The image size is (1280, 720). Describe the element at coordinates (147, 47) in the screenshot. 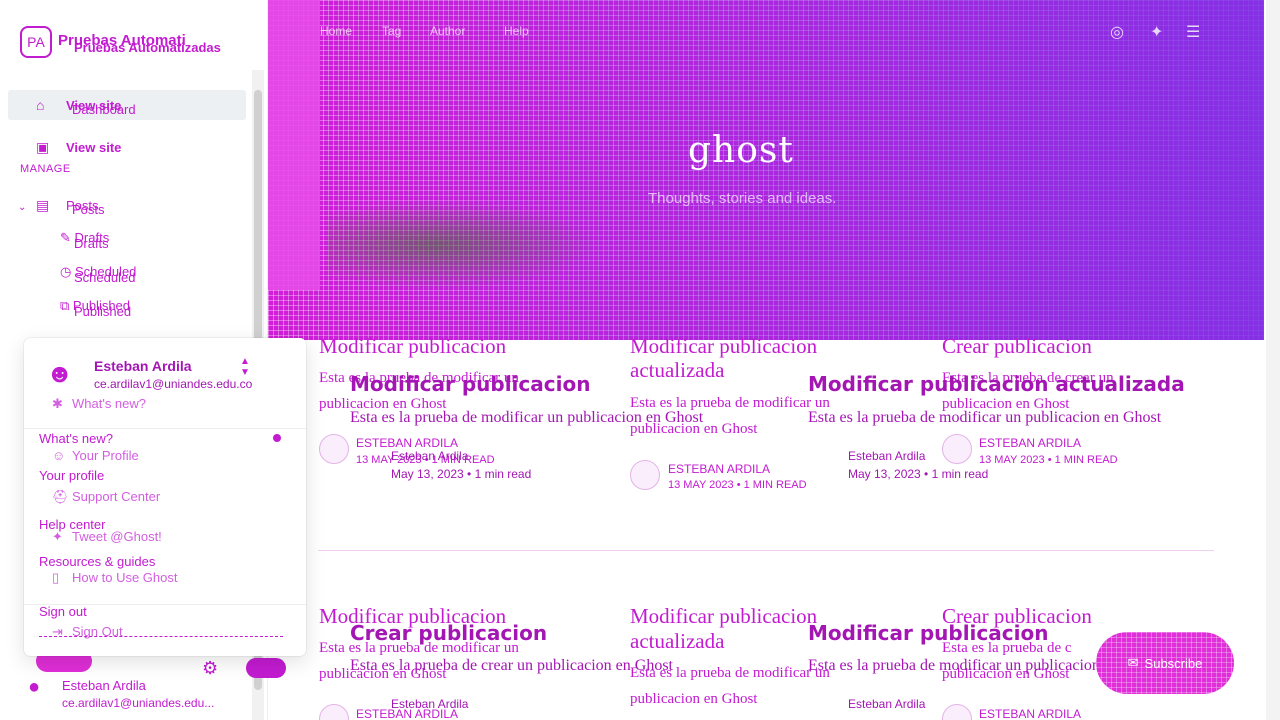

I see `brand-name-full: Pruebas Automatizadas` at that location.